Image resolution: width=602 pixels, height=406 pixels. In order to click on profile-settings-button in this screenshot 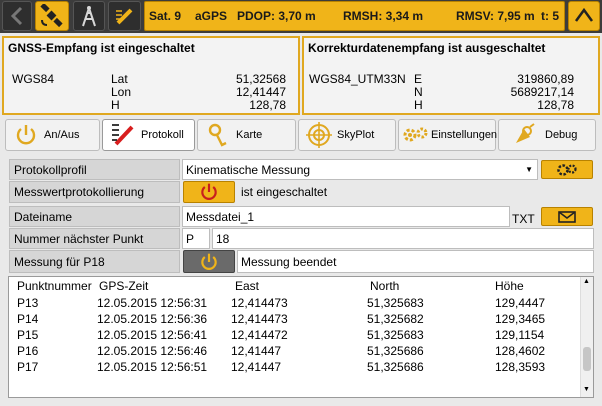, I will do `click(567, 169)`.